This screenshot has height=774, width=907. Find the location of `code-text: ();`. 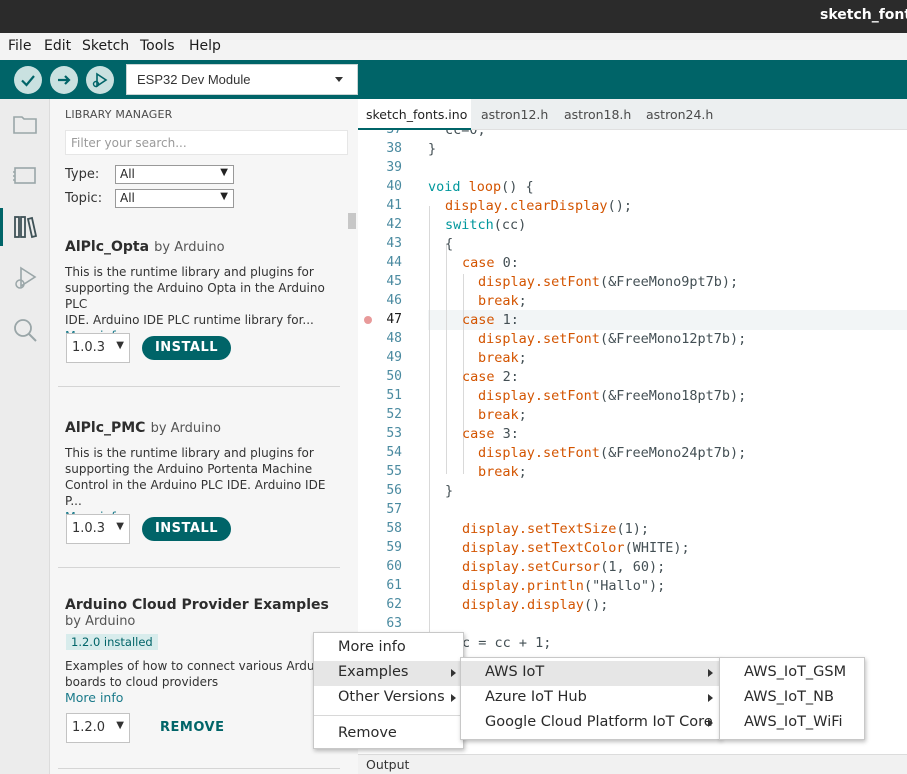

code-text: (); is located at coordinates (596, 605).